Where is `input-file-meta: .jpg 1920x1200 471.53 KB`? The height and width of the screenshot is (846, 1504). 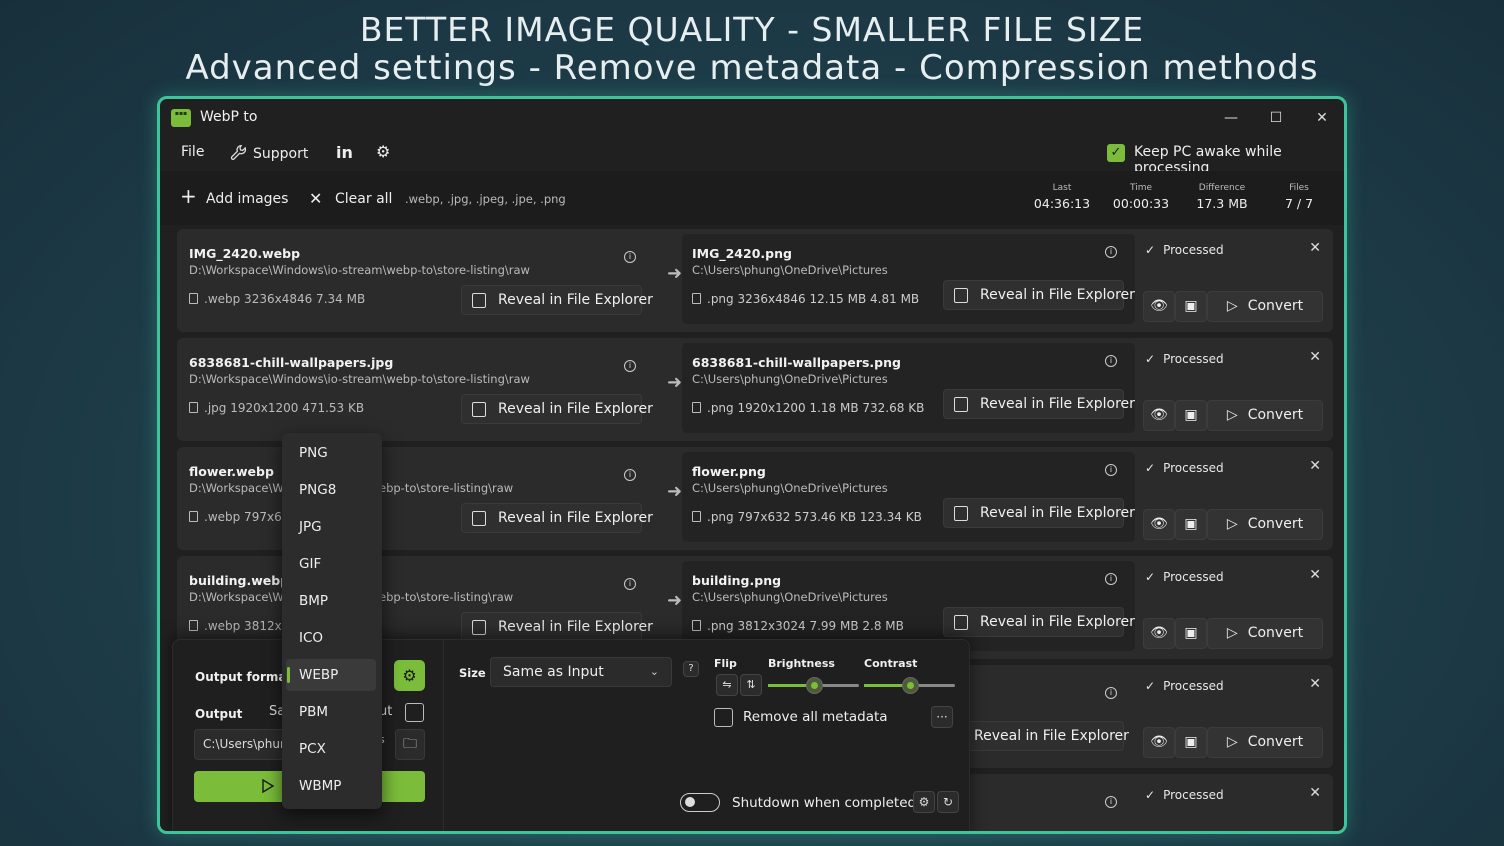
input-file-meta: .jpg 1920x1200 471.53 KB is located at coordinates (276, 408).